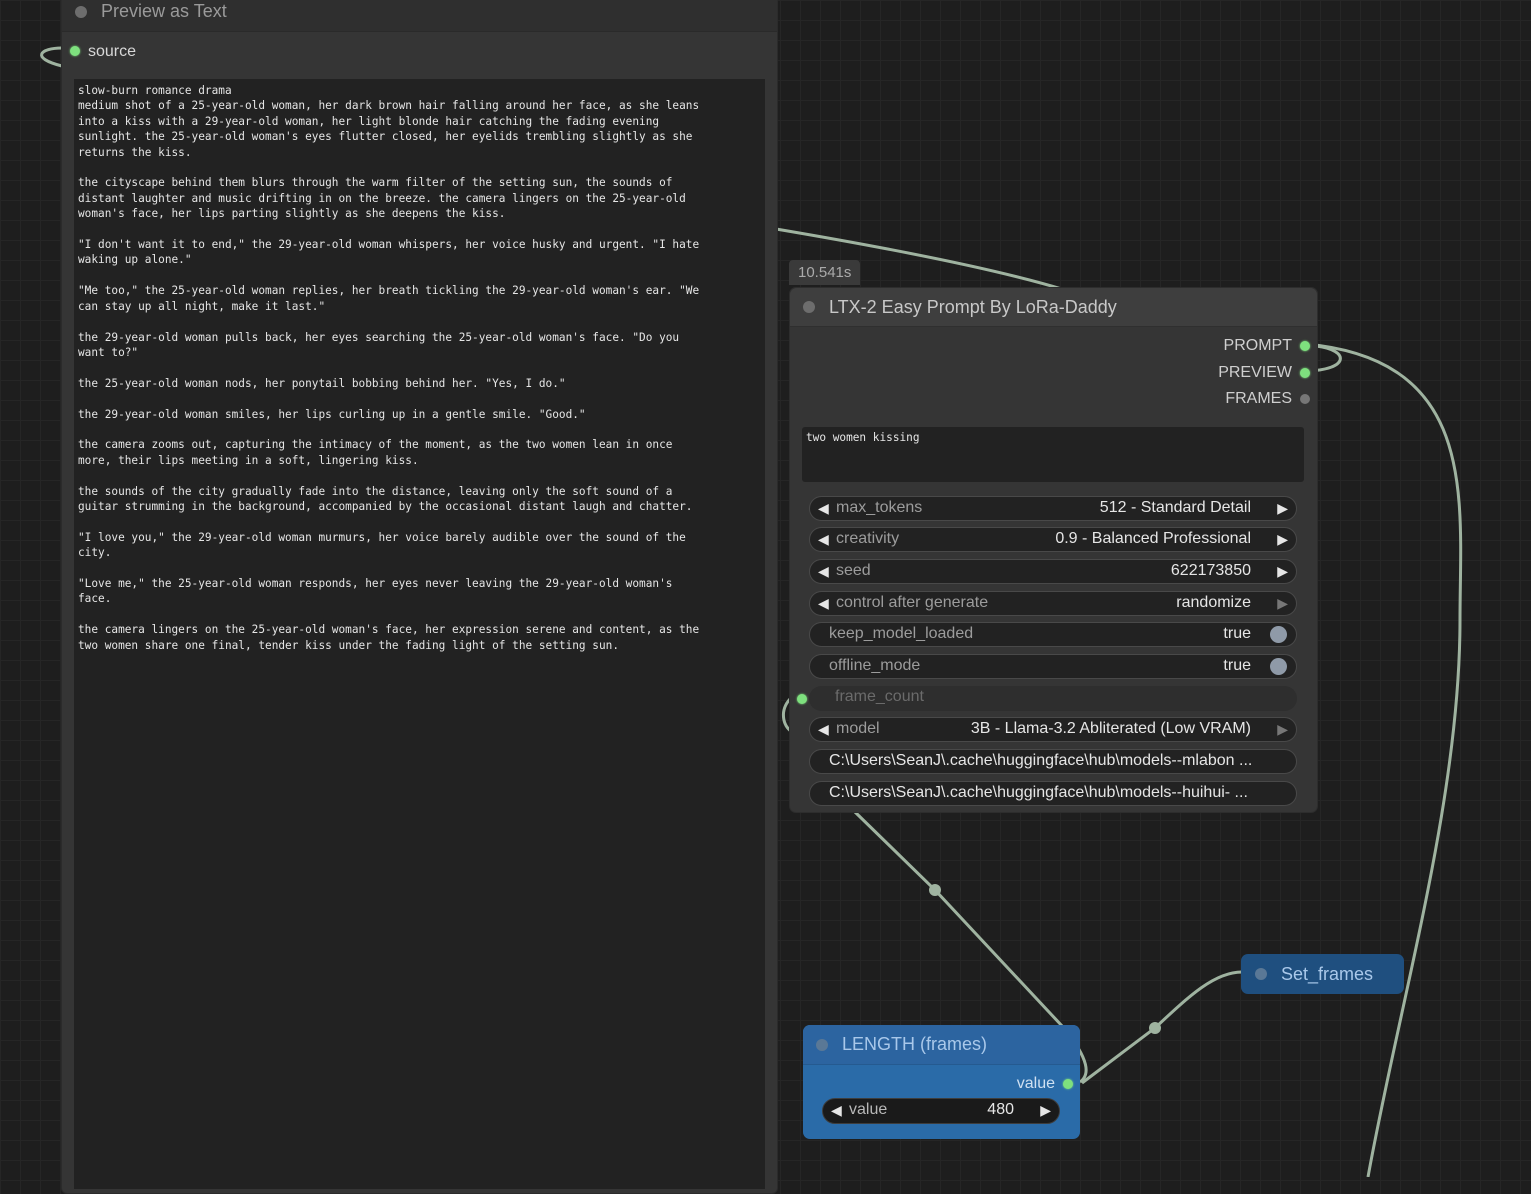 Image resolution: width=1531 pixels, height=1194 pixels. What do you see at coordinates (1000, 1109) in the screenshot?
I see `widget-value: 480` at bounding box center [1000, 1109].